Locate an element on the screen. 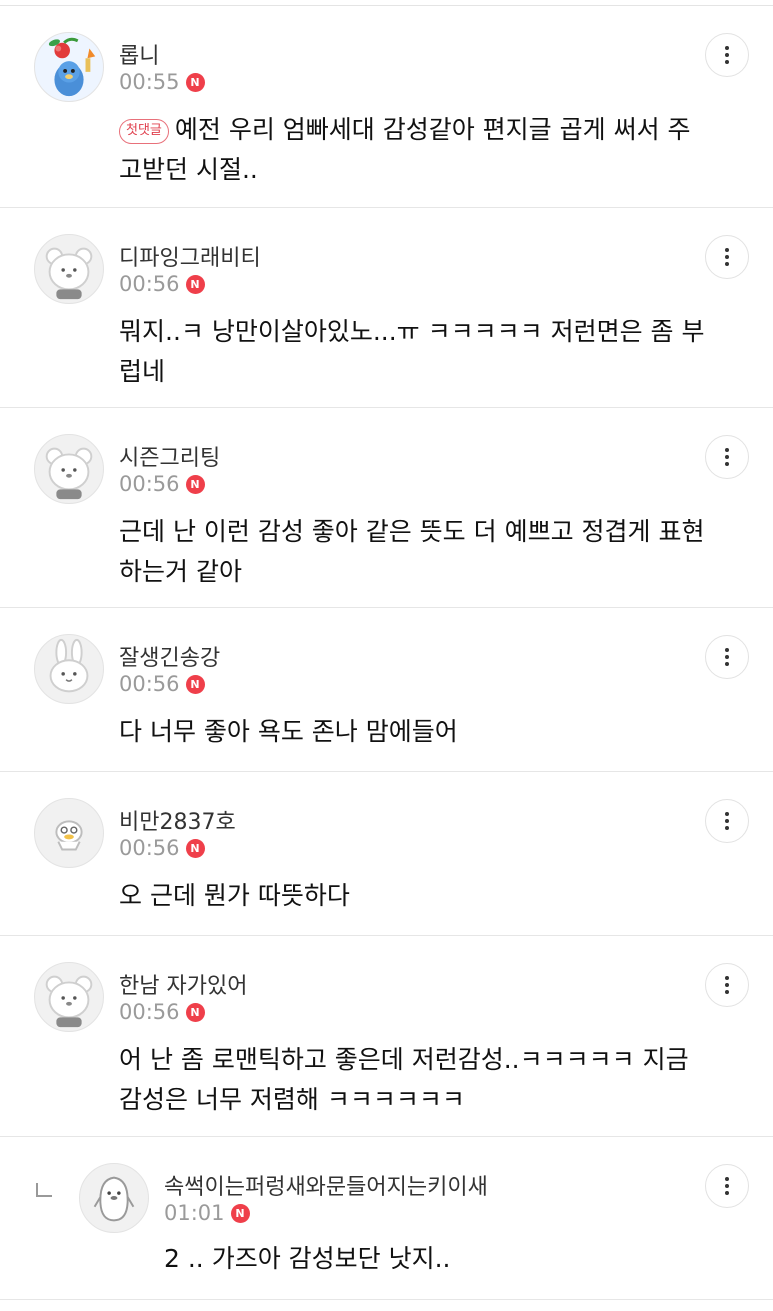  comment-body: 다 너무 좋아 욕도 존나 맘에들어 is located at coordinates (288, 731).